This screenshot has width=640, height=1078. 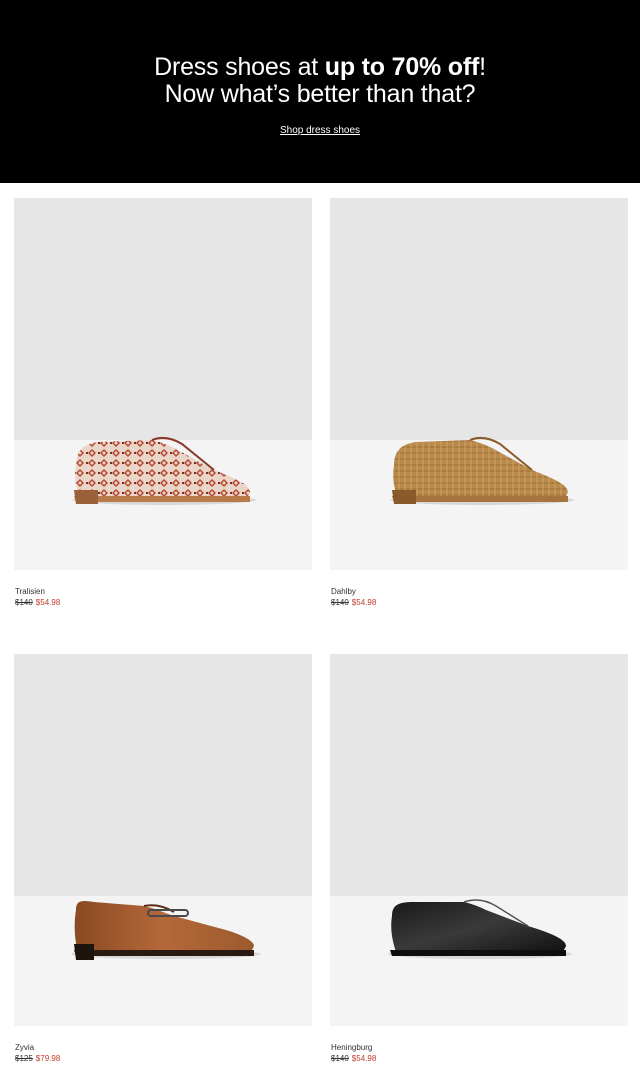 I want to click on headline-discount: up to 70% off, so click(x=402, y=67).